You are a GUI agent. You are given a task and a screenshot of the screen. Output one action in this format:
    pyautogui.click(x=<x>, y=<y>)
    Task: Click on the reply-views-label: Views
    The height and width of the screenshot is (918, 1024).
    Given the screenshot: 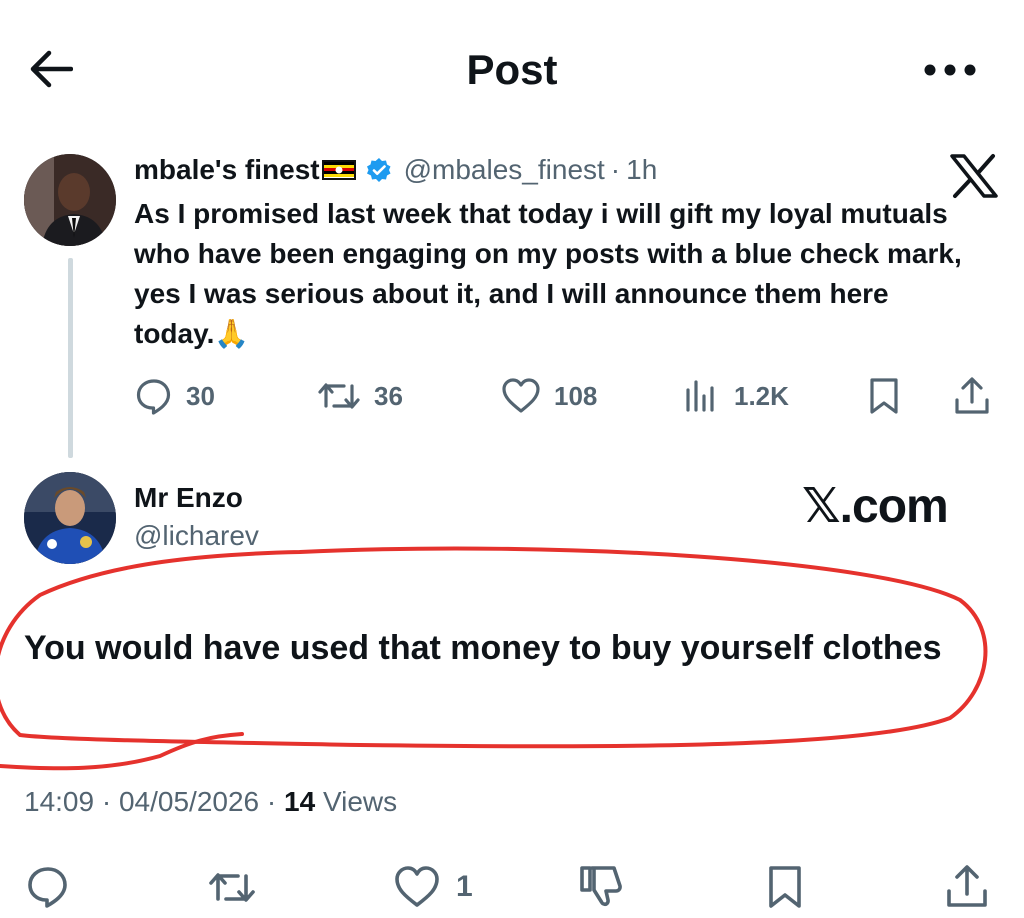 What is the action you would take?
    pyautogui.click(x=360, y=801)
    